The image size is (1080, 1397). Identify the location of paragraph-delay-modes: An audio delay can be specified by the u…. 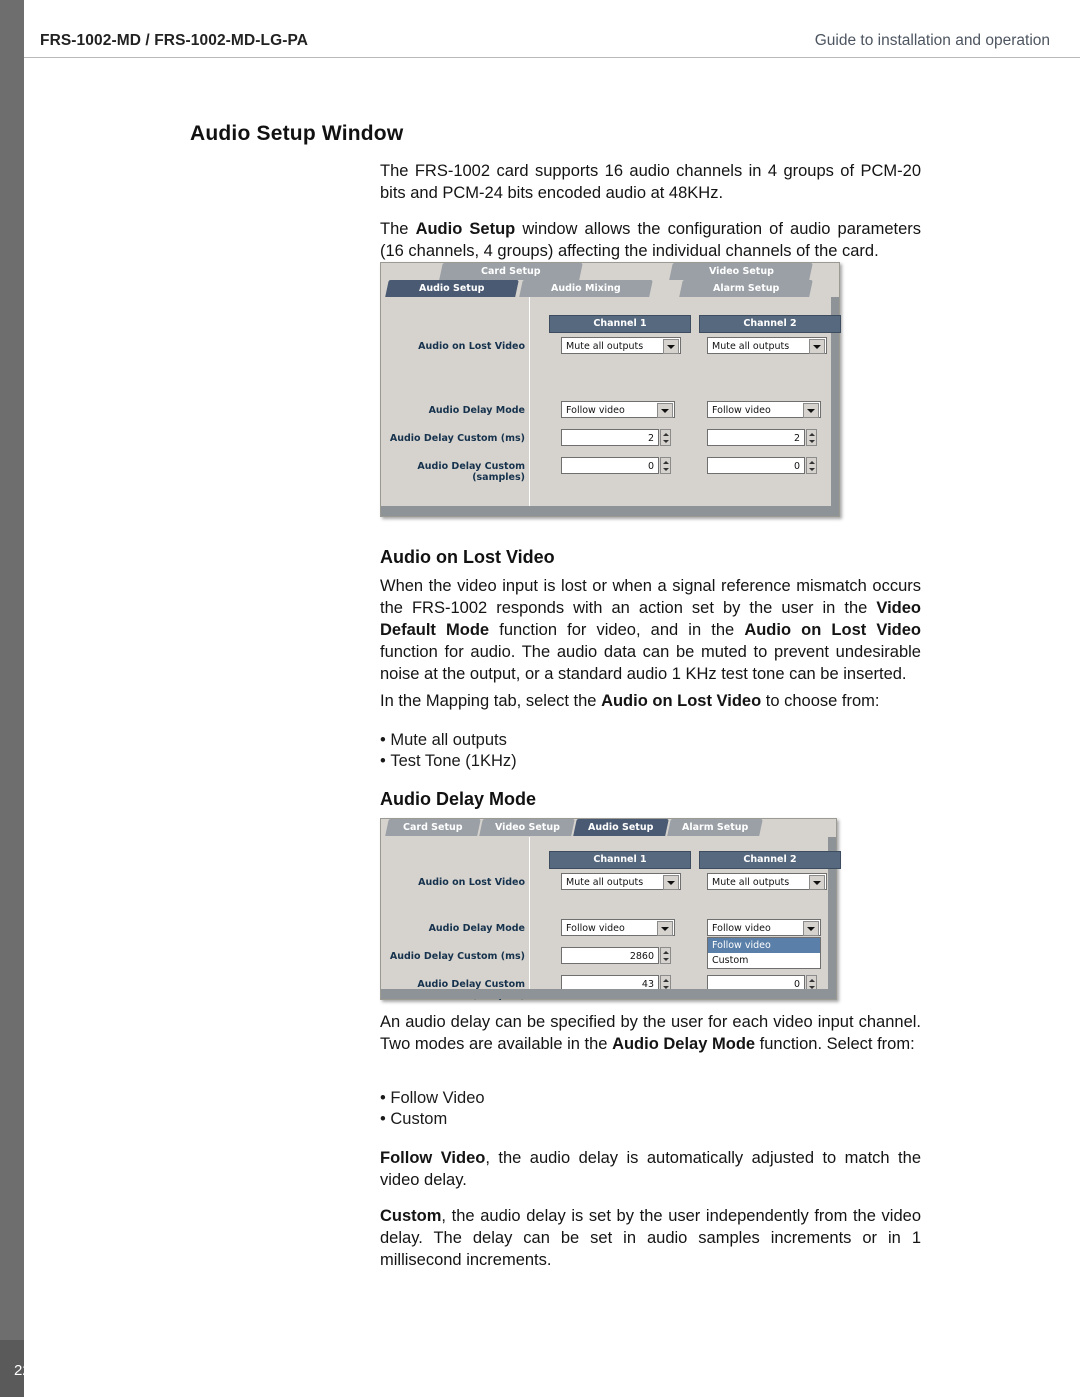
(650, 1033).